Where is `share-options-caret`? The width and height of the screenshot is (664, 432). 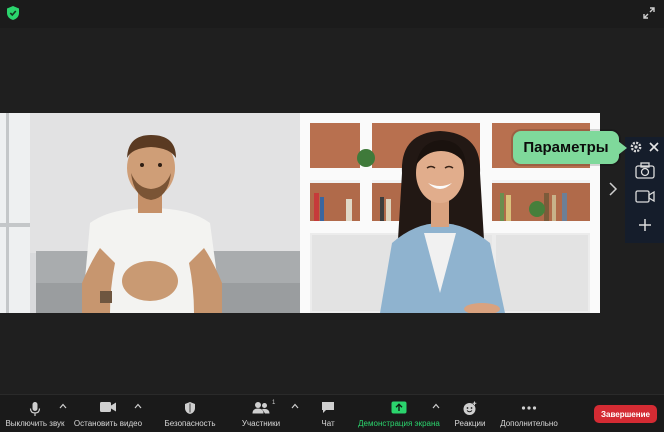 share-options-caret is located at coordinates (436, 406).